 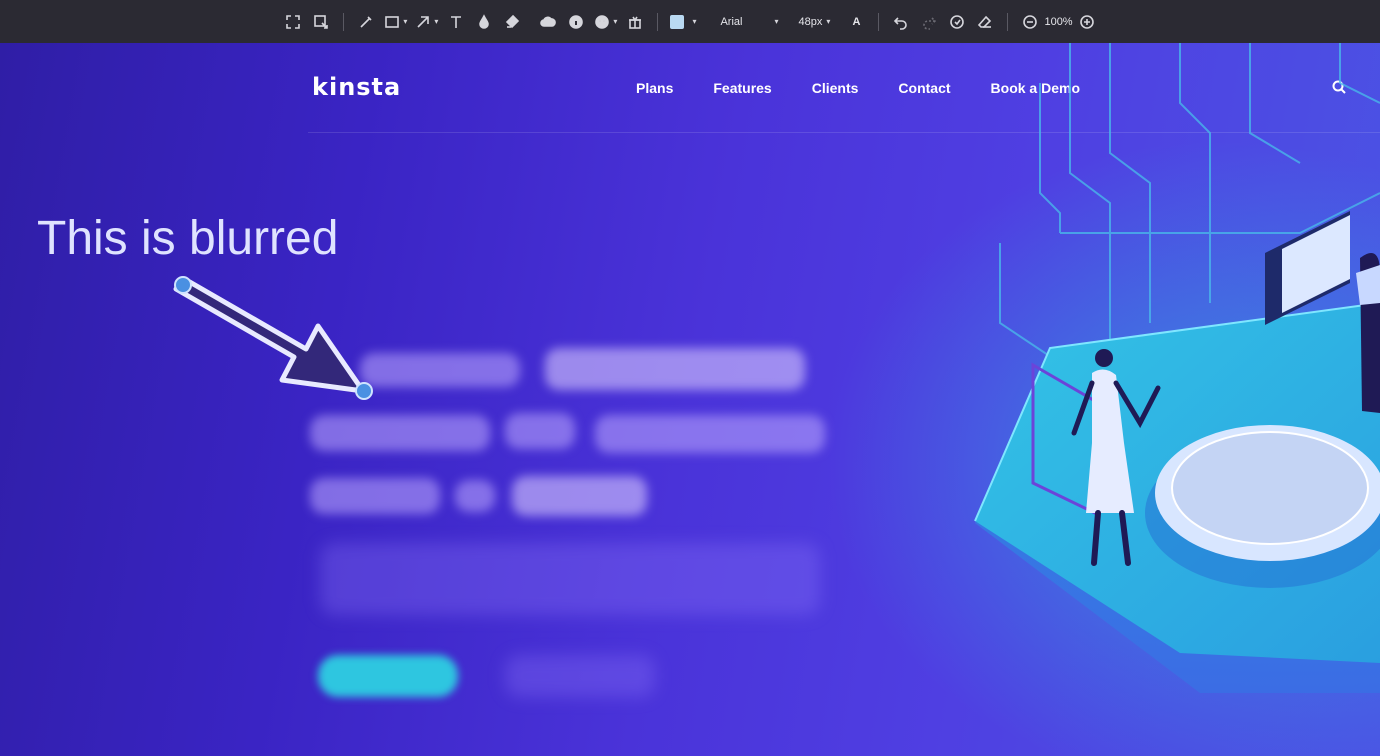 What do you see at coordinates (1030, 22) in the screenshot?
I see `zoom-out-icon` at bounding box center [1030, 22].